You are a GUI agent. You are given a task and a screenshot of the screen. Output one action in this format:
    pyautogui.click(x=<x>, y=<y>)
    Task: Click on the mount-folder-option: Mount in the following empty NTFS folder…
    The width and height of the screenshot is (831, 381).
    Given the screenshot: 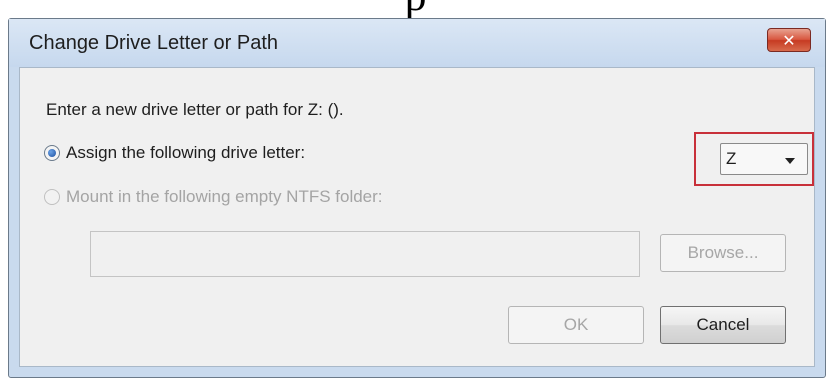 What is the action you would take?
    pyautogui.click(x=213, y=197)
    